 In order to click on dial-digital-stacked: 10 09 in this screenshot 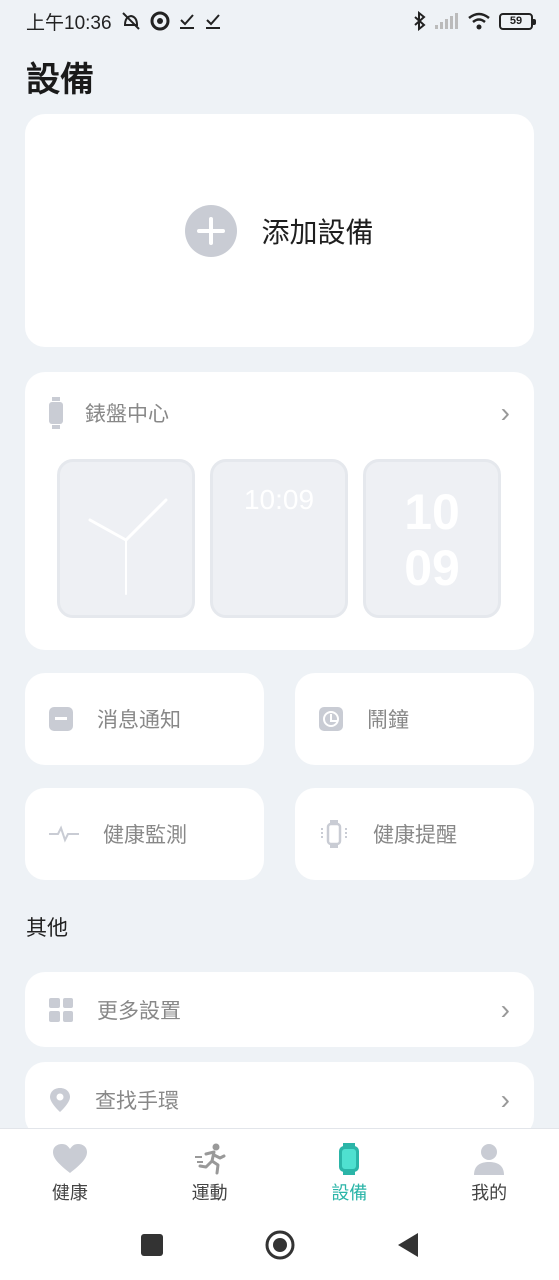, I will do `click(432, 538)`.